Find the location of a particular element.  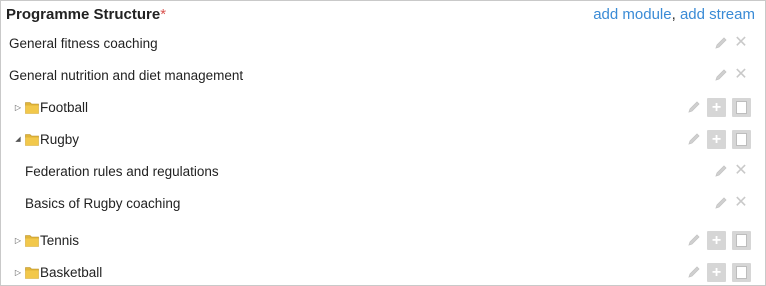

required-mark: * is located at coordinates (163, 14).